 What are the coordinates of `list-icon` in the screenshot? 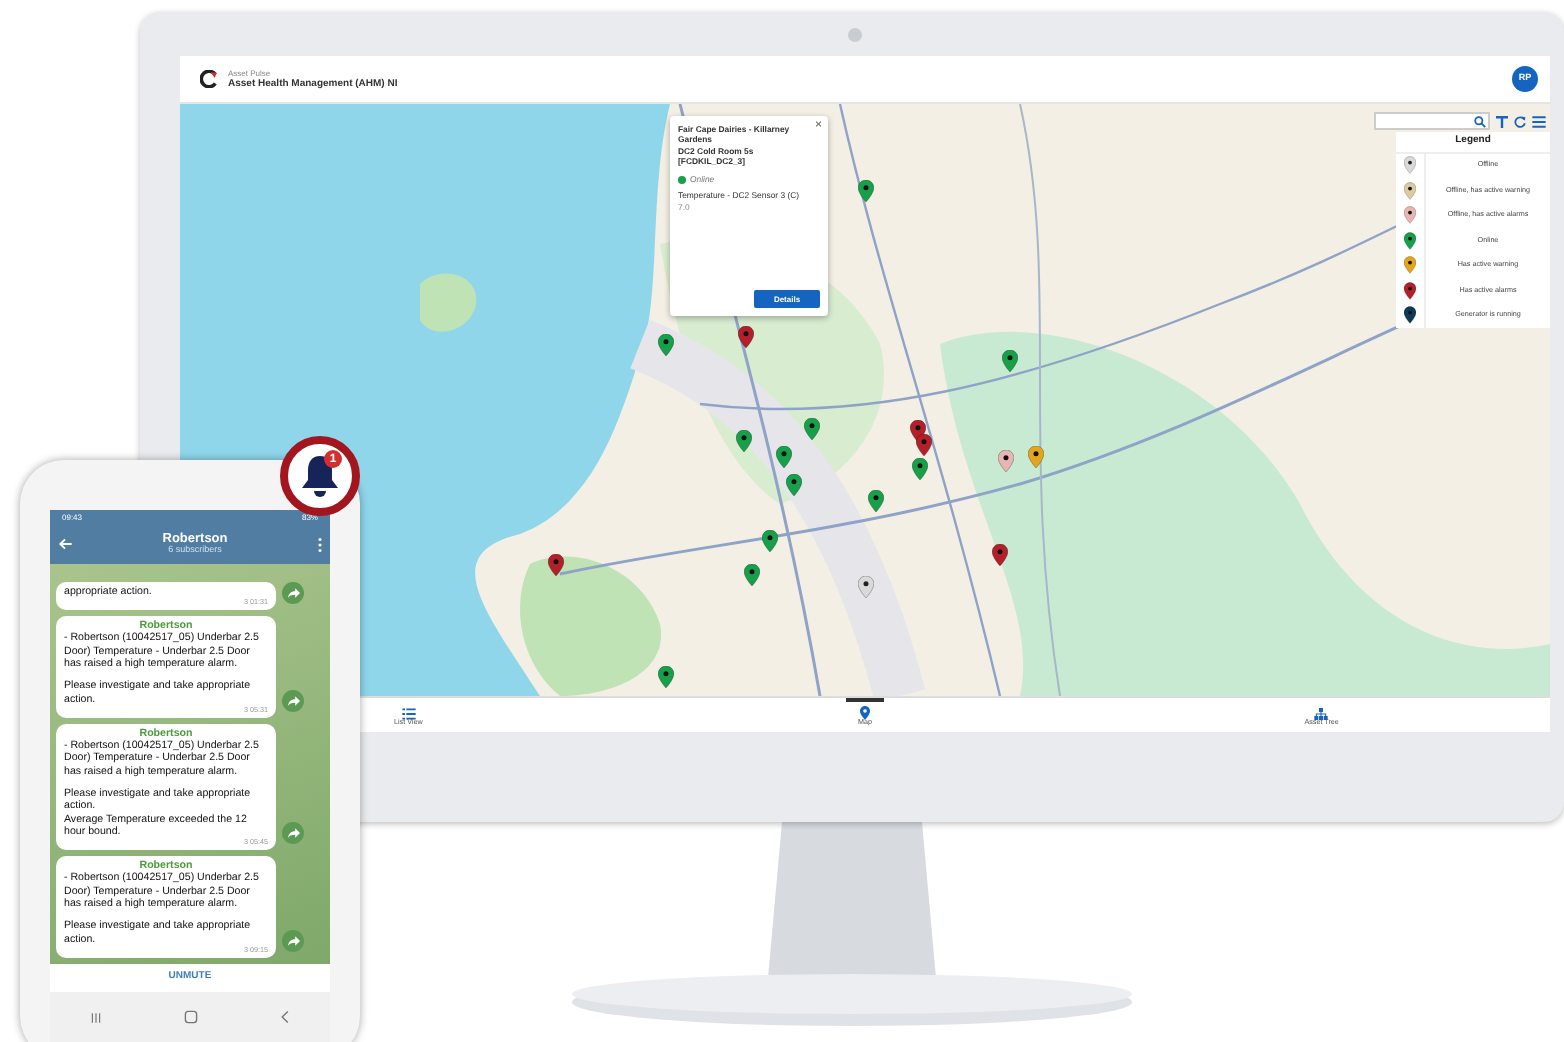 It's located at (408, 713).